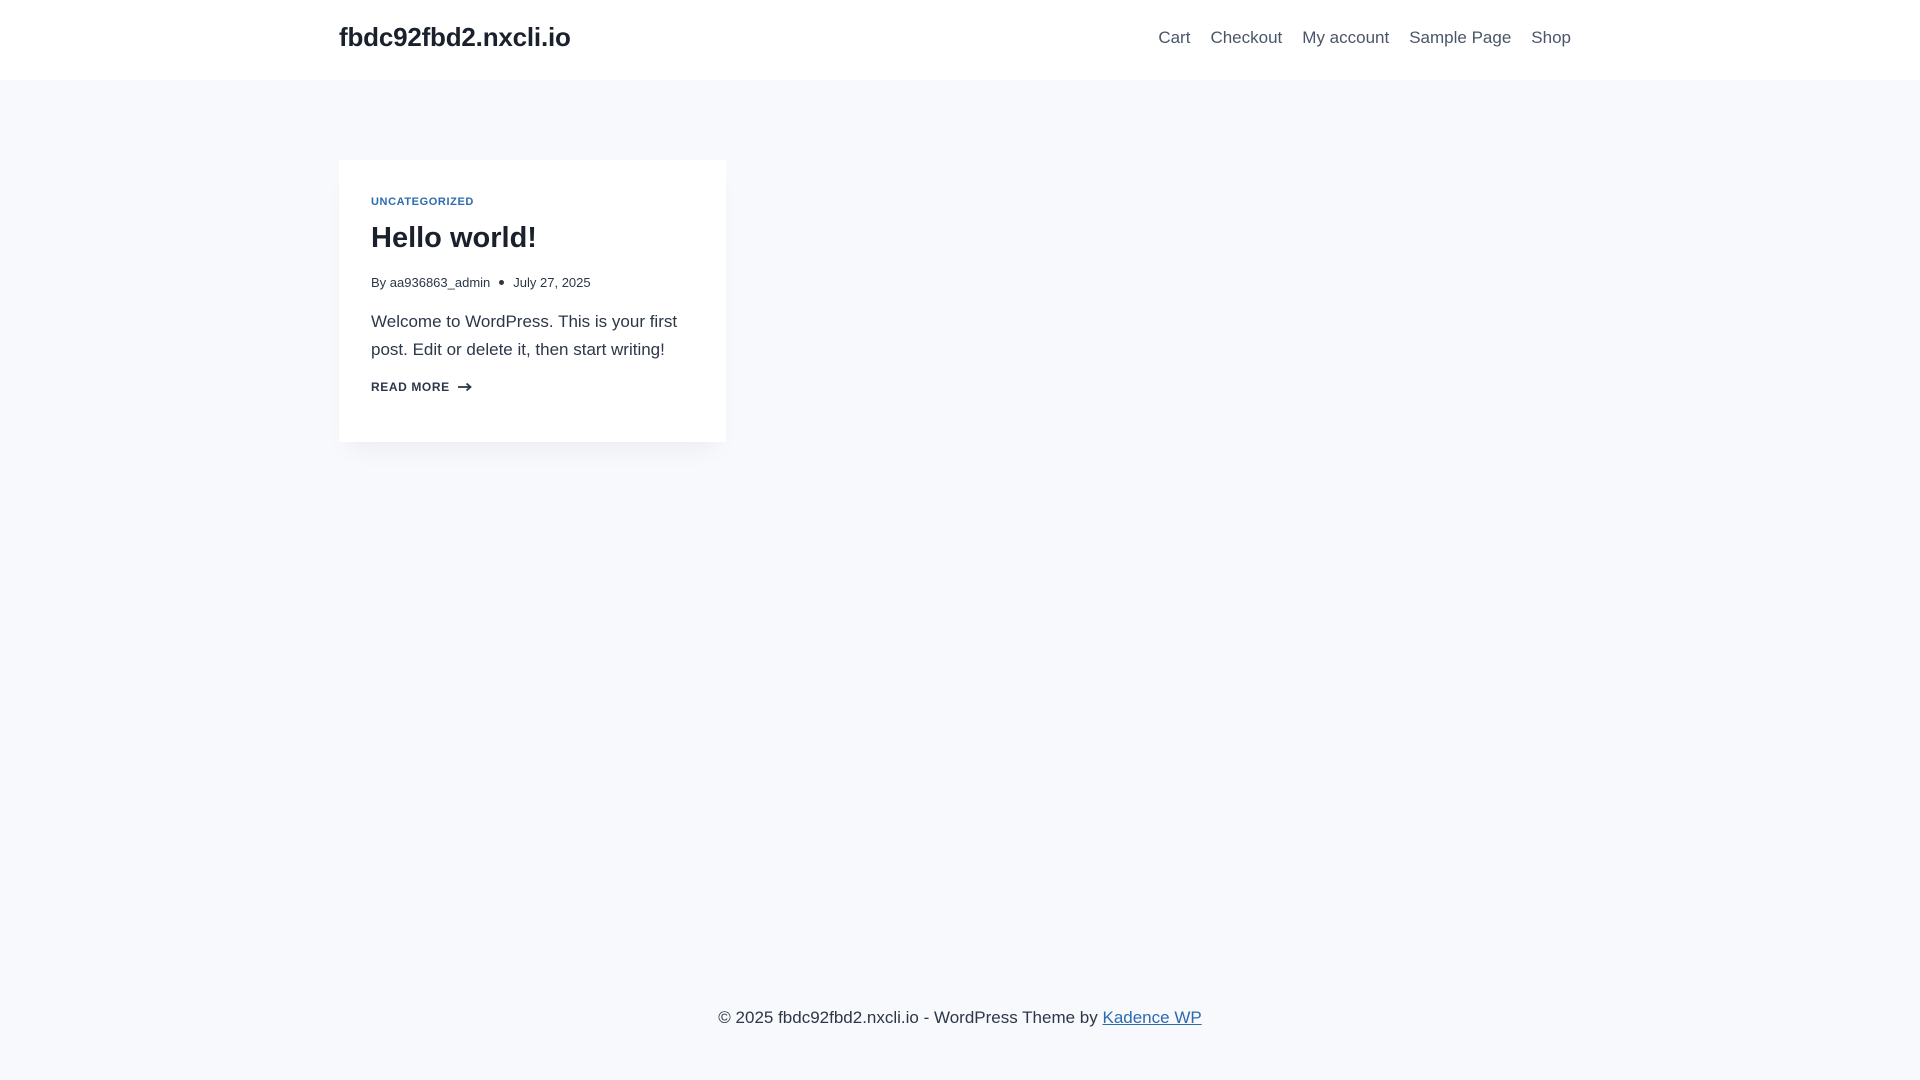 The width and height of the screenshot is (1920, 1080). Describe the element at coordinates (1546, 38) in the screenshot. I see `nav-item-shop: Shop` at that location.